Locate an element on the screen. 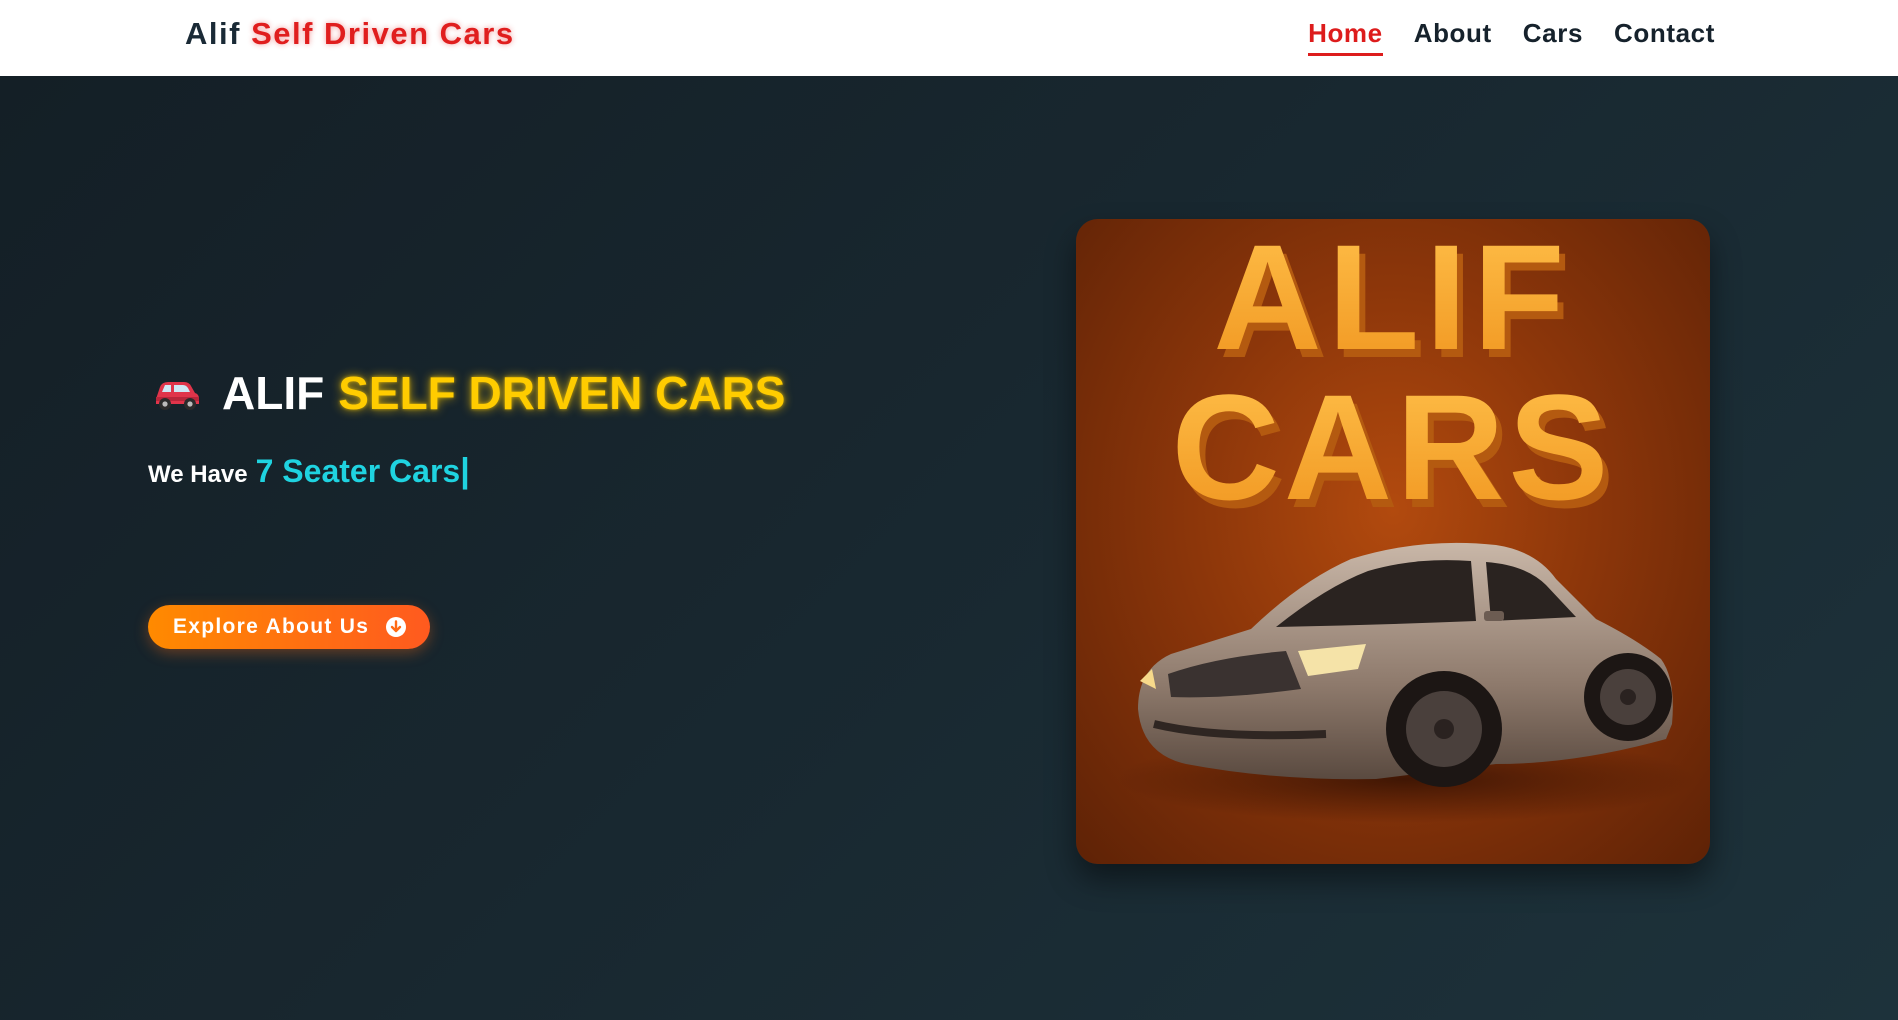  nav-link-cars: Cars is located at coordinates (1553, 37).